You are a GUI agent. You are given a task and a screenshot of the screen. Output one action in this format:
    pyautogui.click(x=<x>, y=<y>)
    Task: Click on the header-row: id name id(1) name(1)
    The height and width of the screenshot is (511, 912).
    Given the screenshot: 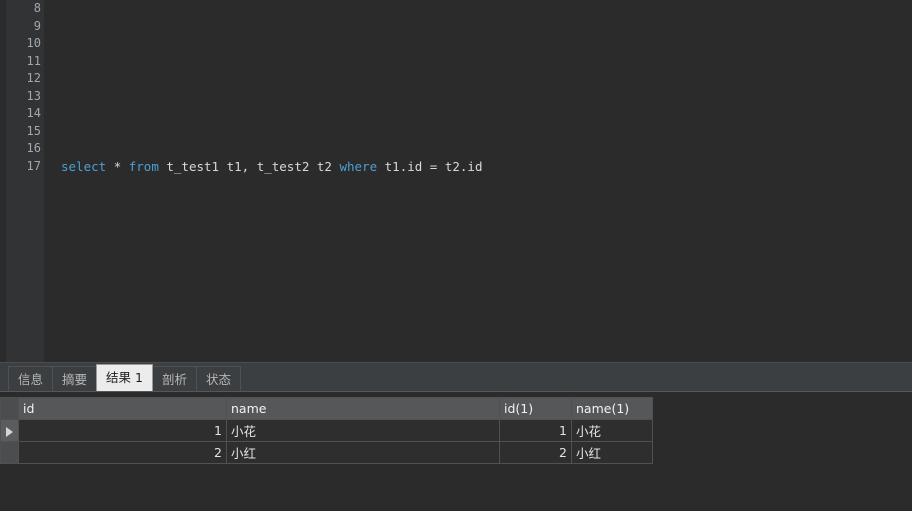 What is the action you would take?
    pyautogui.click(x=326, y=408)
    